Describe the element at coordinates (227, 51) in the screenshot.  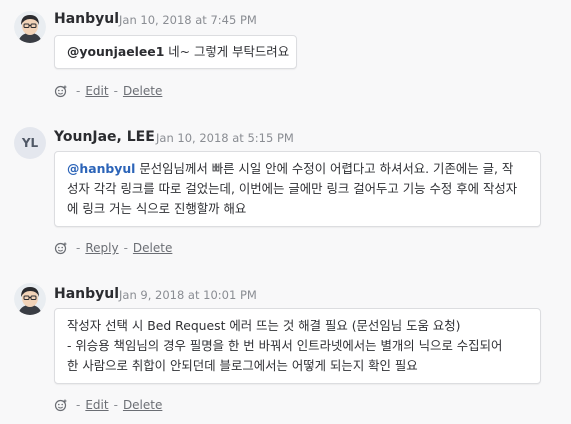
I see `comment-text: 네~ 그렇게 부탁드려요` at that location.